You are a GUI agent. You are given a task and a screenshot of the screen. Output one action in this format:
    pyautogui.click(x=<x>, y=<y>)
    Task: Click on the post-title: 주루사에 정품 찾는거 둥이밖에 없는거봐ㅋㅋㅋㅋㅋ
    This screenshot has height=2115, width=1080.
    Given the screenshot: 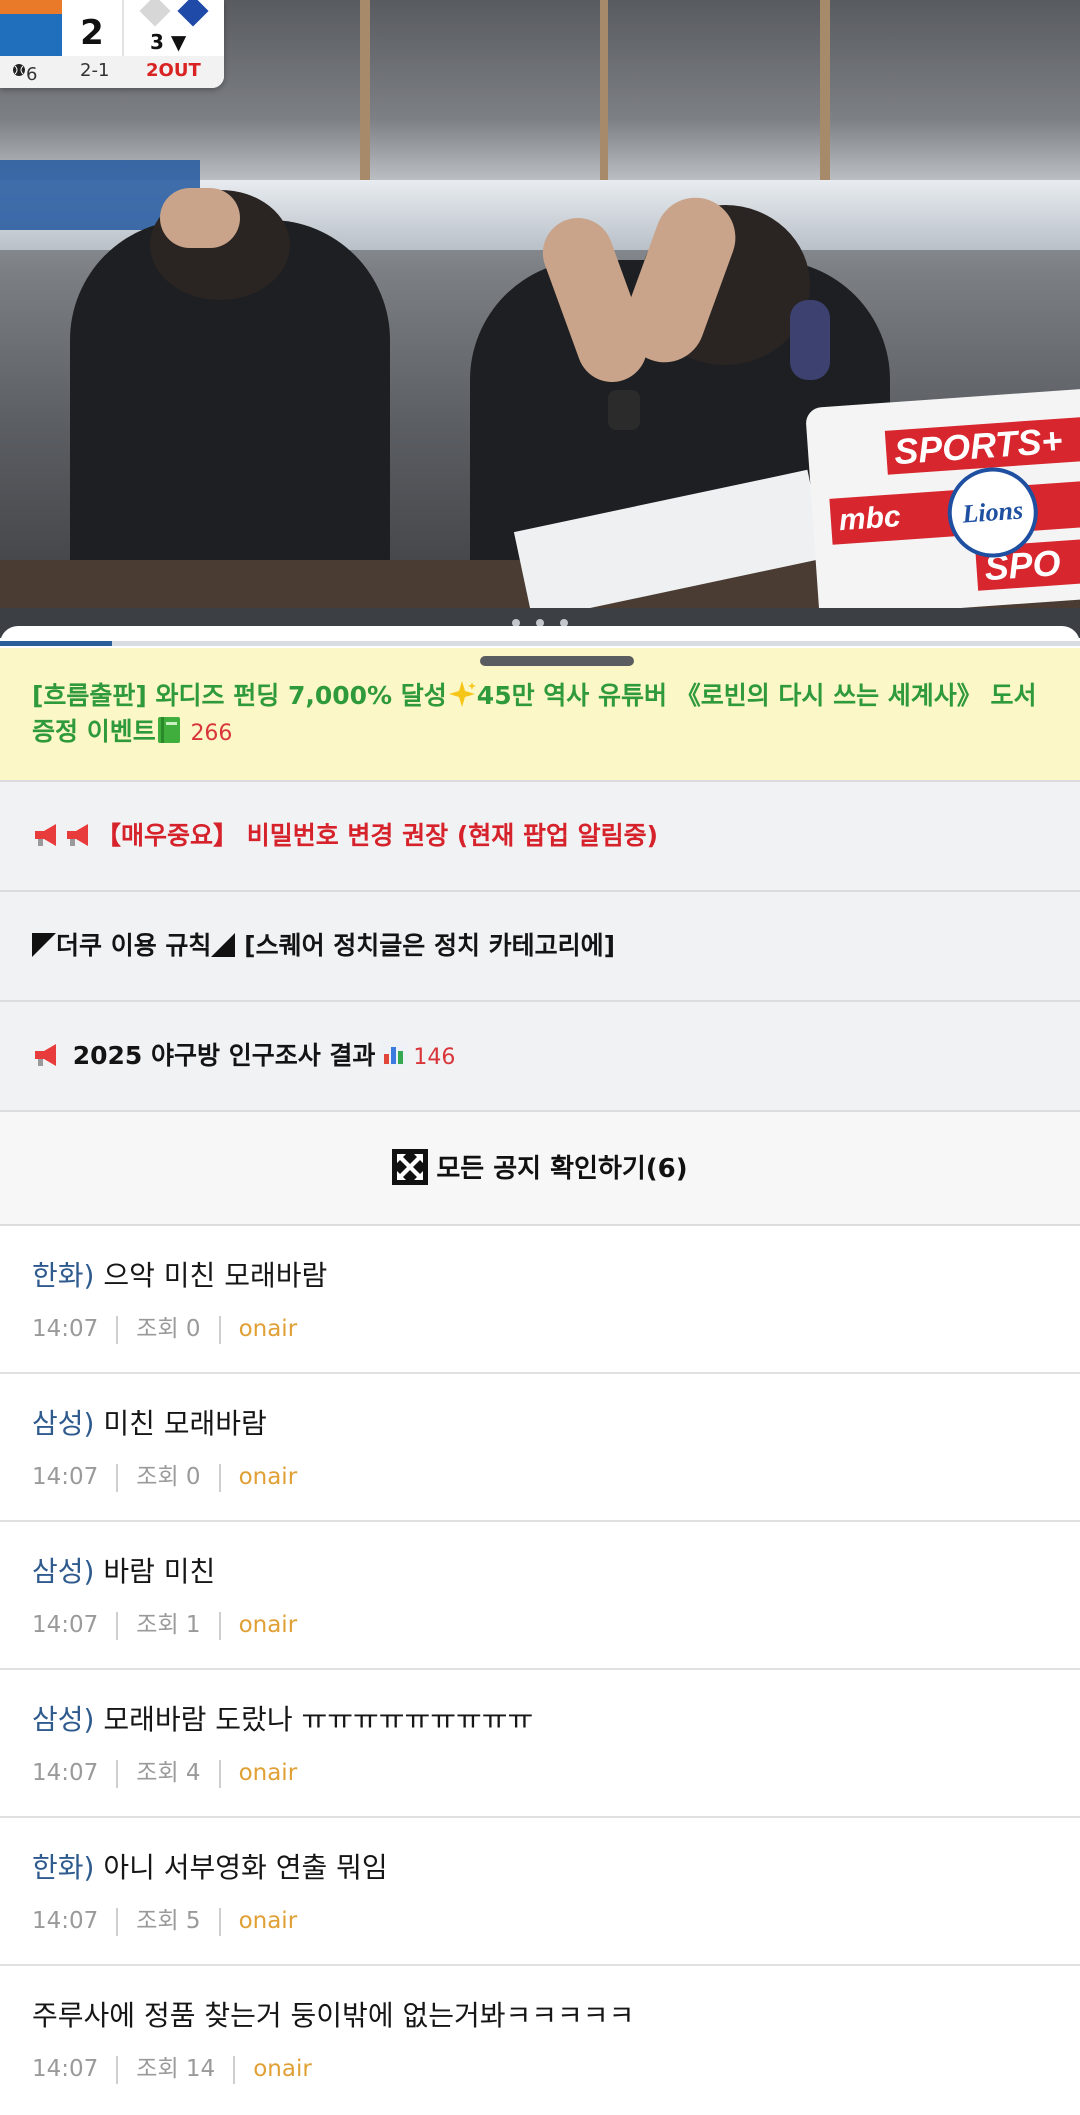 What is the action you would take?
    pyautogui.click(x=333, y=2016)
    